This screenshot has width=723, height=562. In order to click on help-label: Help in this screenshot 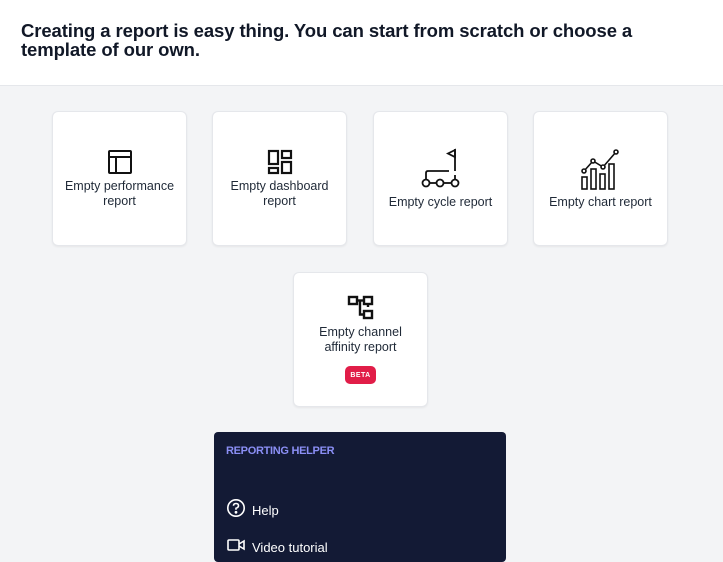, I will do `click(265, 510)`.